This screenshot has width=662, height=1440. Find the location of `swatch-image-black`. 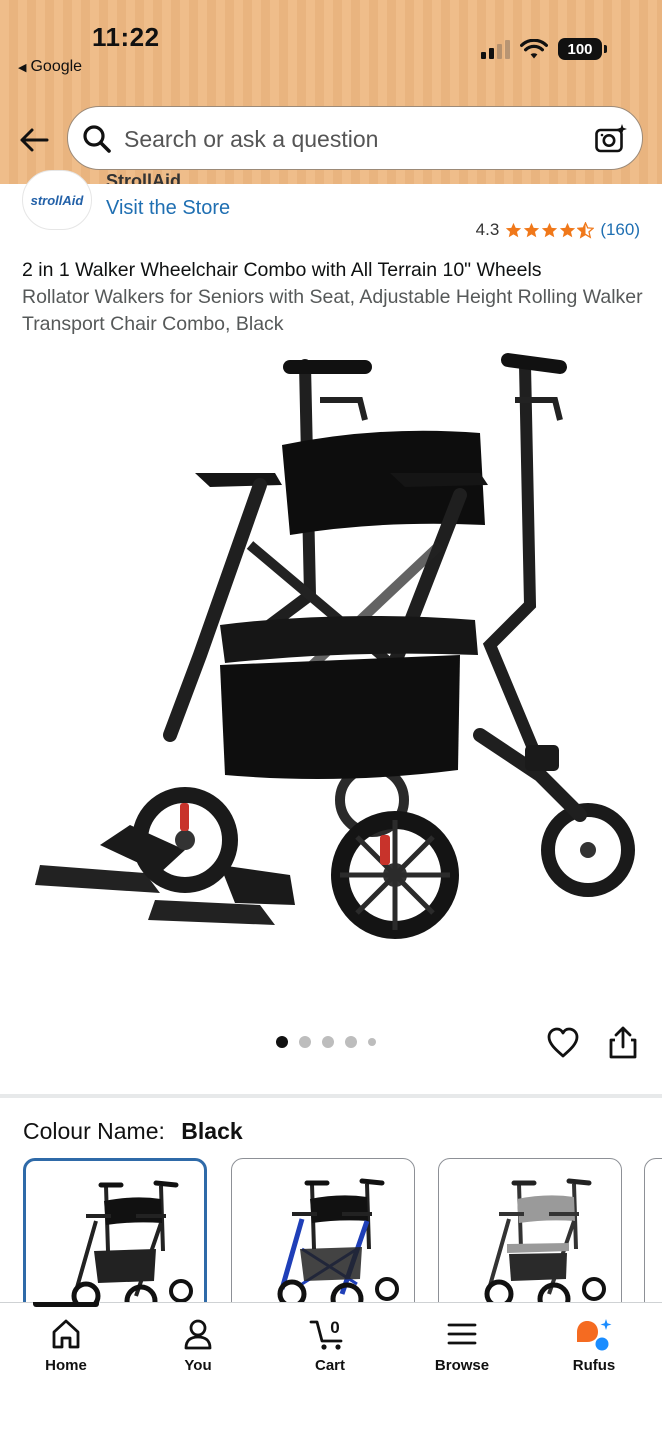

swatch-image-black is located at coordinates (132, 1247).